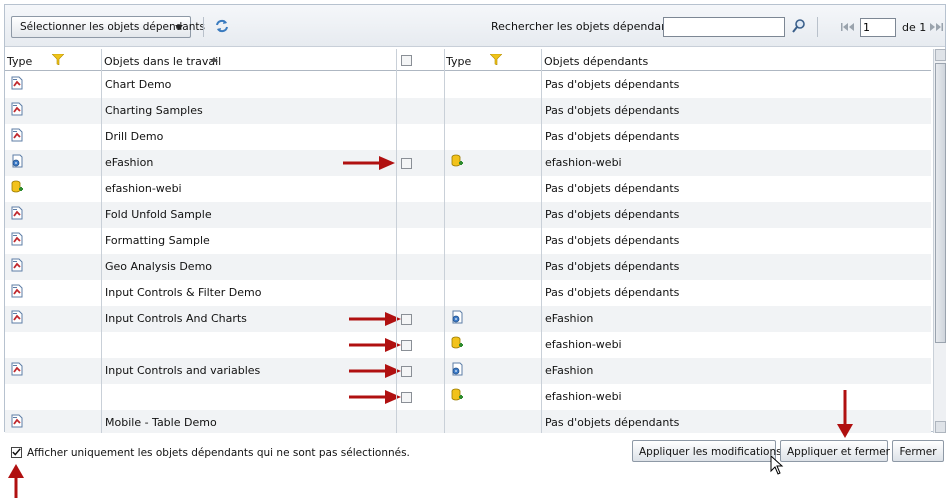  Describe the element at coordinates (468, 371) in the screenshot. I see `table-row: Input Controls and variables eFashion` at that location.